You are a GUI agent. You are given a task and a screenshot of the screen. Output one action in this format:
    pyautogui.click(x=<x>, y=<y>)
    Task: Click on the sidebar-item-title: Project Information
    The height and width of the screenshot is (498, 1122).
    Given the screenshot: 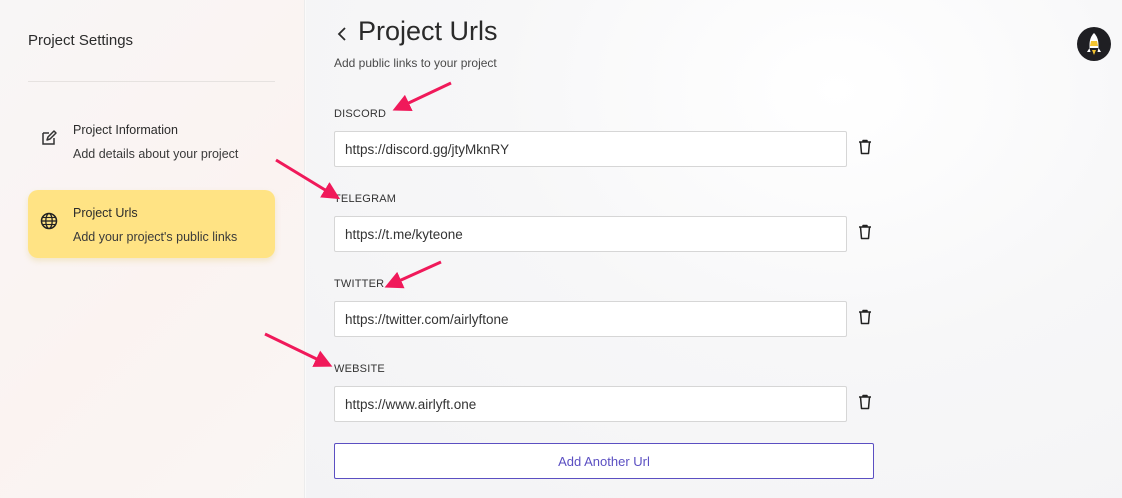 What is the action you would take?
    pyautogui.click(x=125, y=130)
    